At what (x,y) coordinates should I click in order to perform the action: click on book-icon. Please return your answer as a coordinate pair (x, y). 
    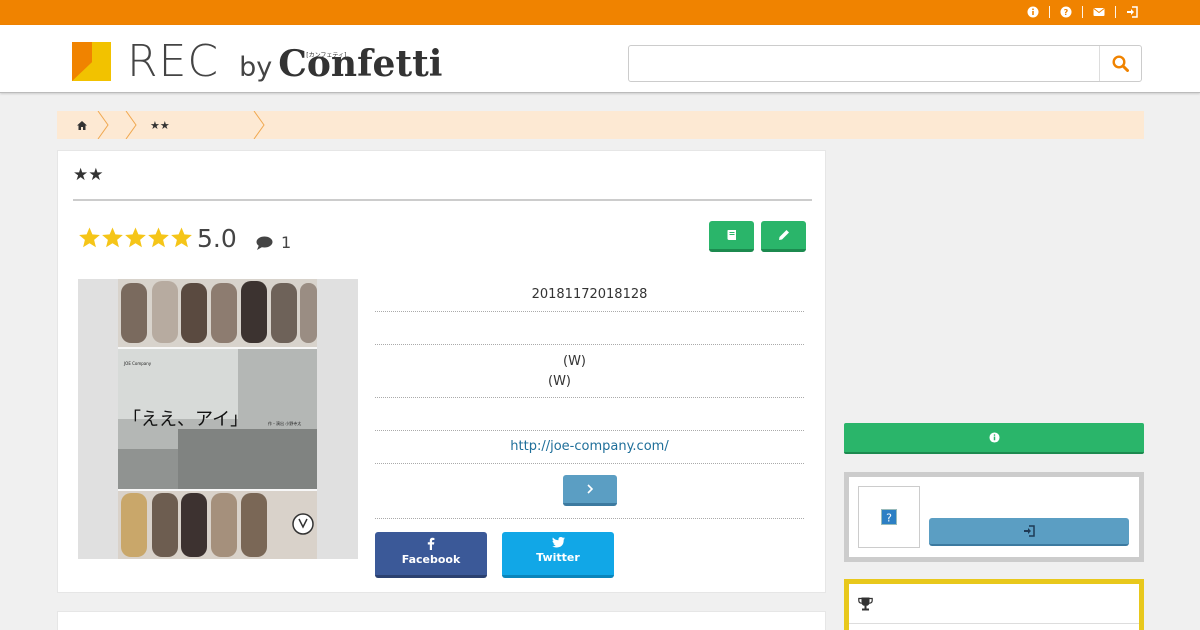
    Looking at the image, I should click on (731, 235).